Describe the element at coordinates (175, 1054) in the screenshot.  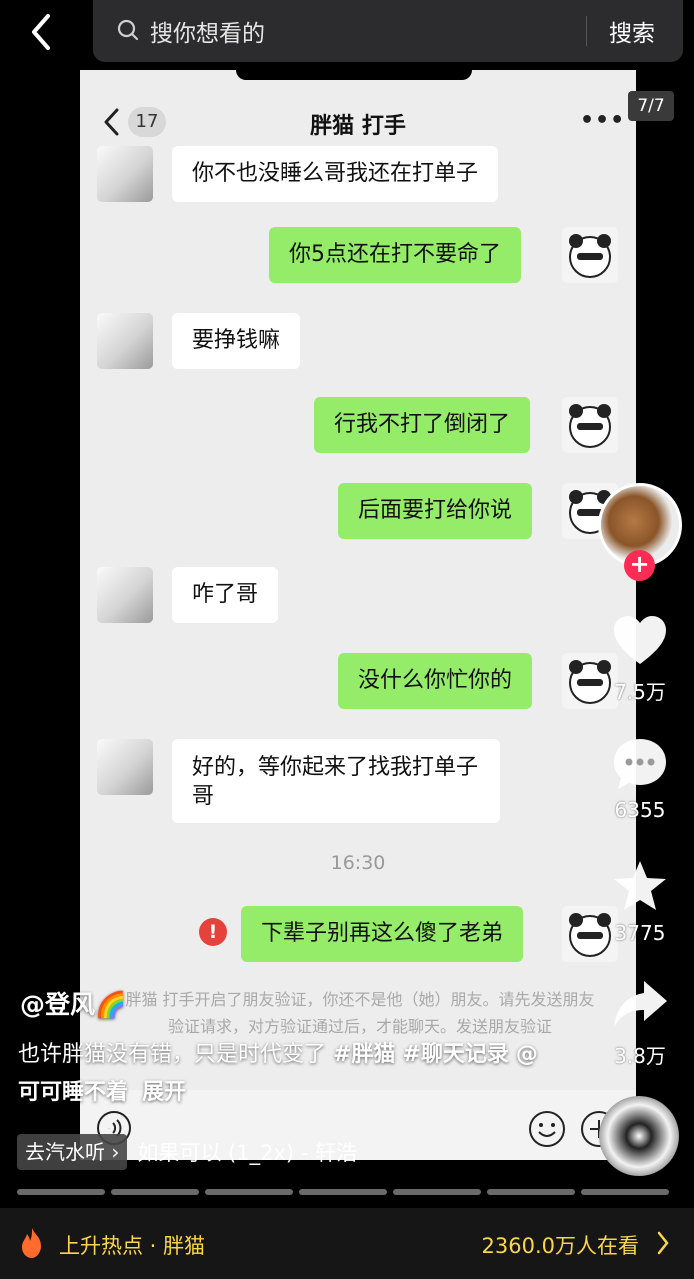
I see `caption-text: 也许胖猫没有错，只是时代变了` at that location.